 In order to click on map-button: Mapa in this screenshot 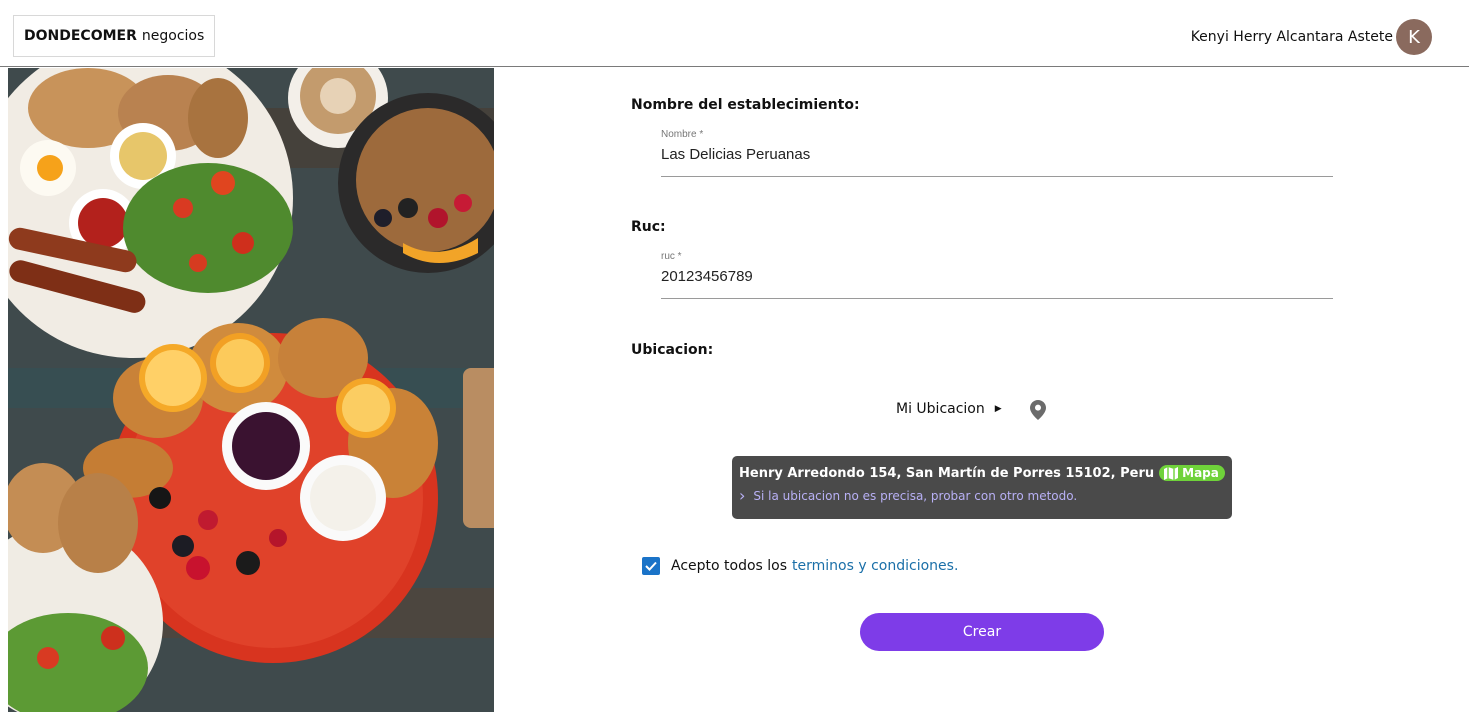, I will do `click(1192, 473)`.